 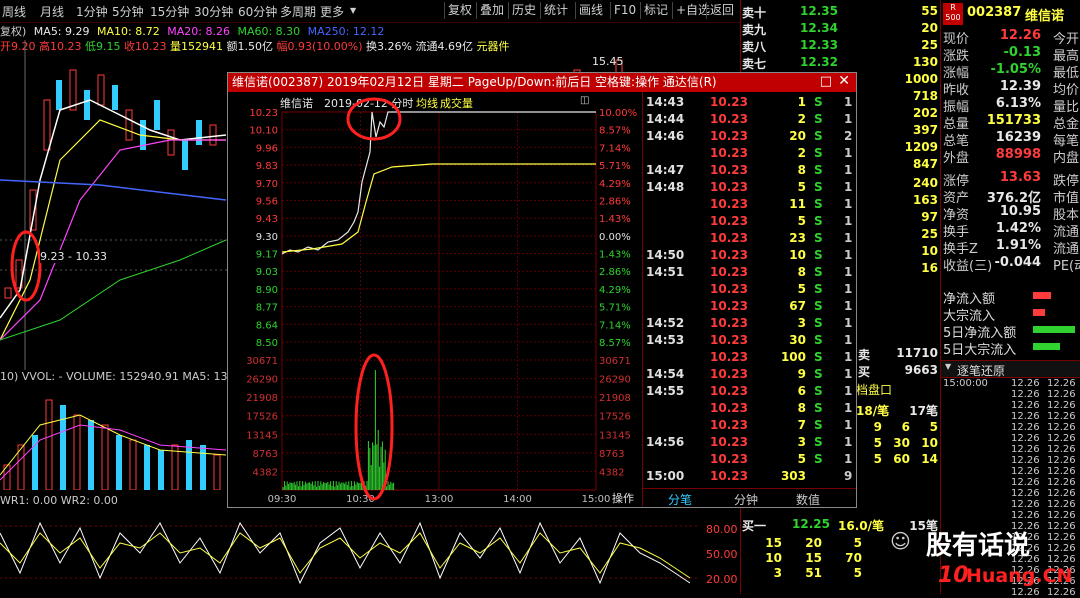 What do you see at coordinates (298, 11) in the screenshot?
I see `tab-multi-period: 多周期` at bounding box center [298, 11].